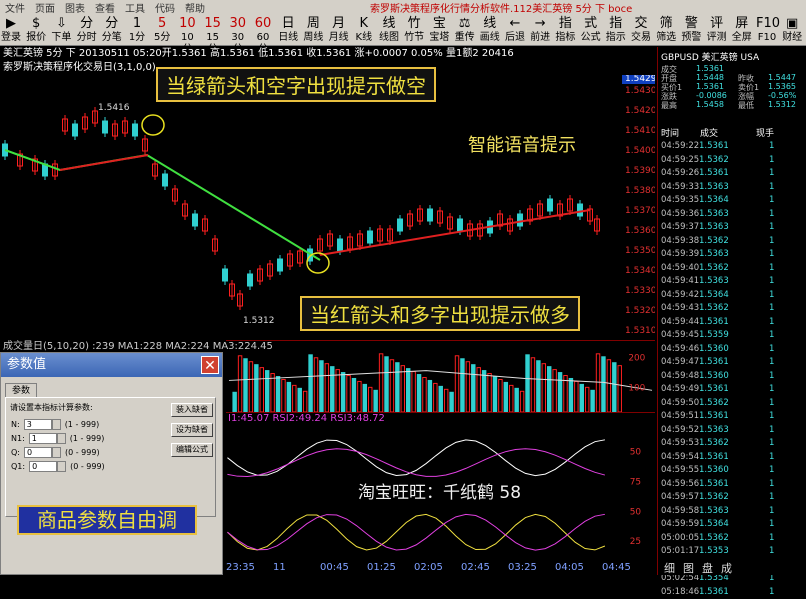  Describe the element at coordinates (731, 322) in the screenshot. I see `trade-row: 04:59:441.5361 1` at that location.